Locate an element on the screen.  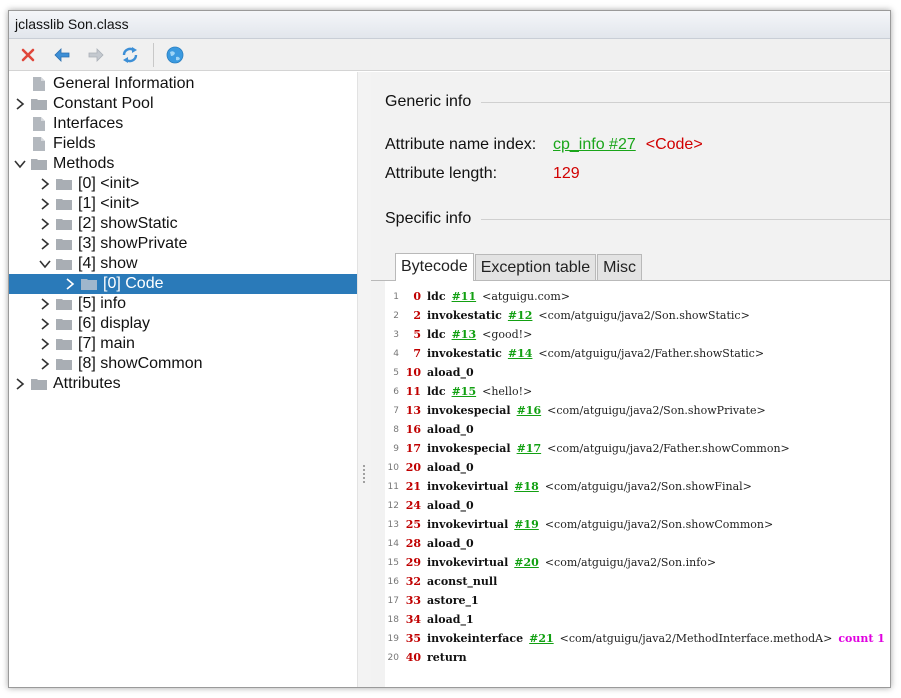
bytecode-line: 8 16 aload_0 is located at coordinates (637, 429).